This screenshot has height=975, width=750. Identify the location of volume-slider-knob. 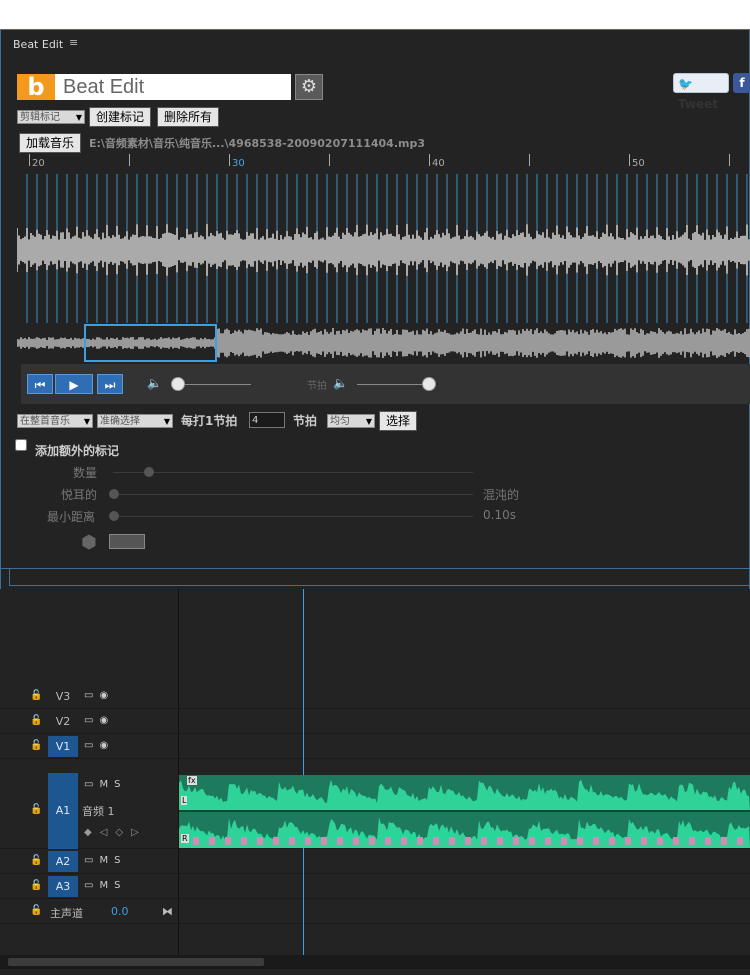
(178, 384).